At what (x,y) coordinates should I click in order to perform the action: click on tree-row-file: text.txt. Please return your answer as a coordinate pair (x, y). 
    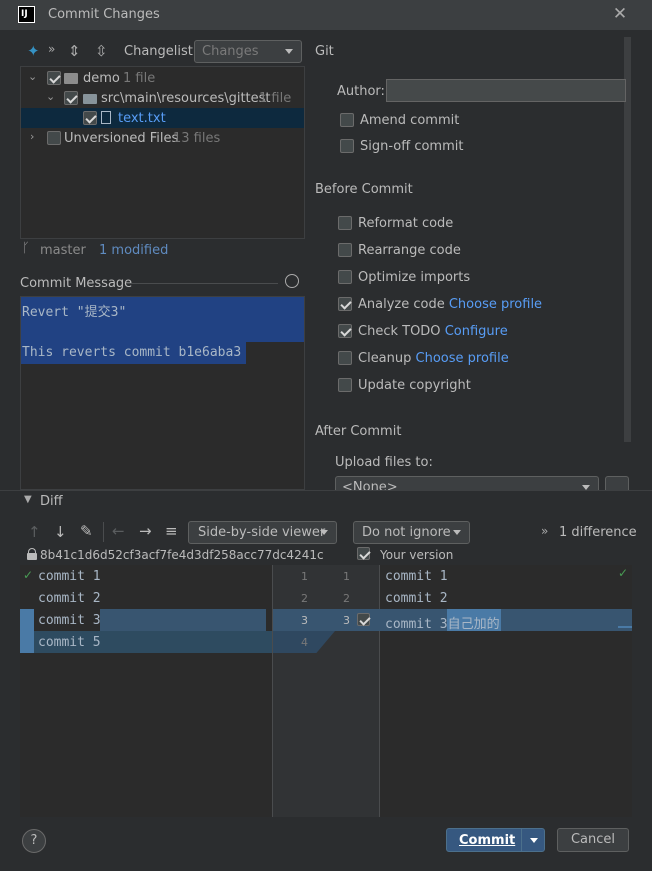
    Looking at the image, I should click on (162, 118).